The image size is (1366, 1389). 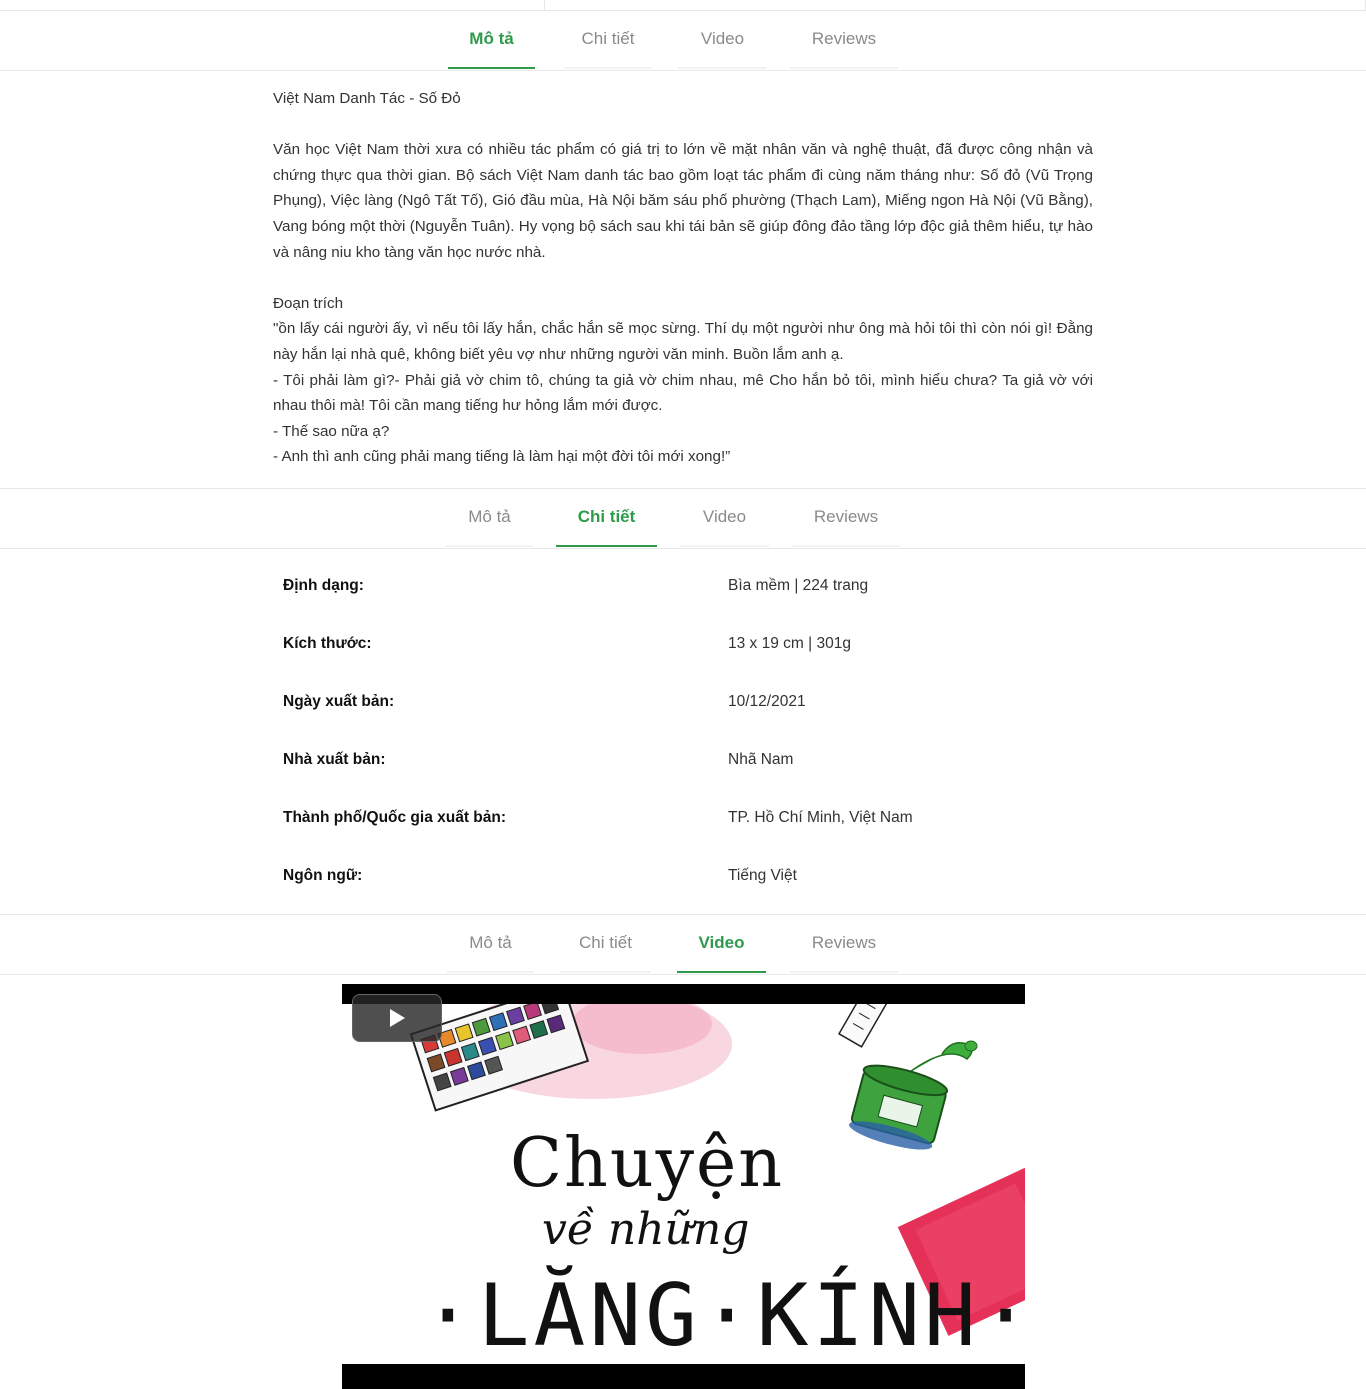 I want to click on detail-row: Nhà xuất bản: Nhã Nam, so click(x=683, y=761).